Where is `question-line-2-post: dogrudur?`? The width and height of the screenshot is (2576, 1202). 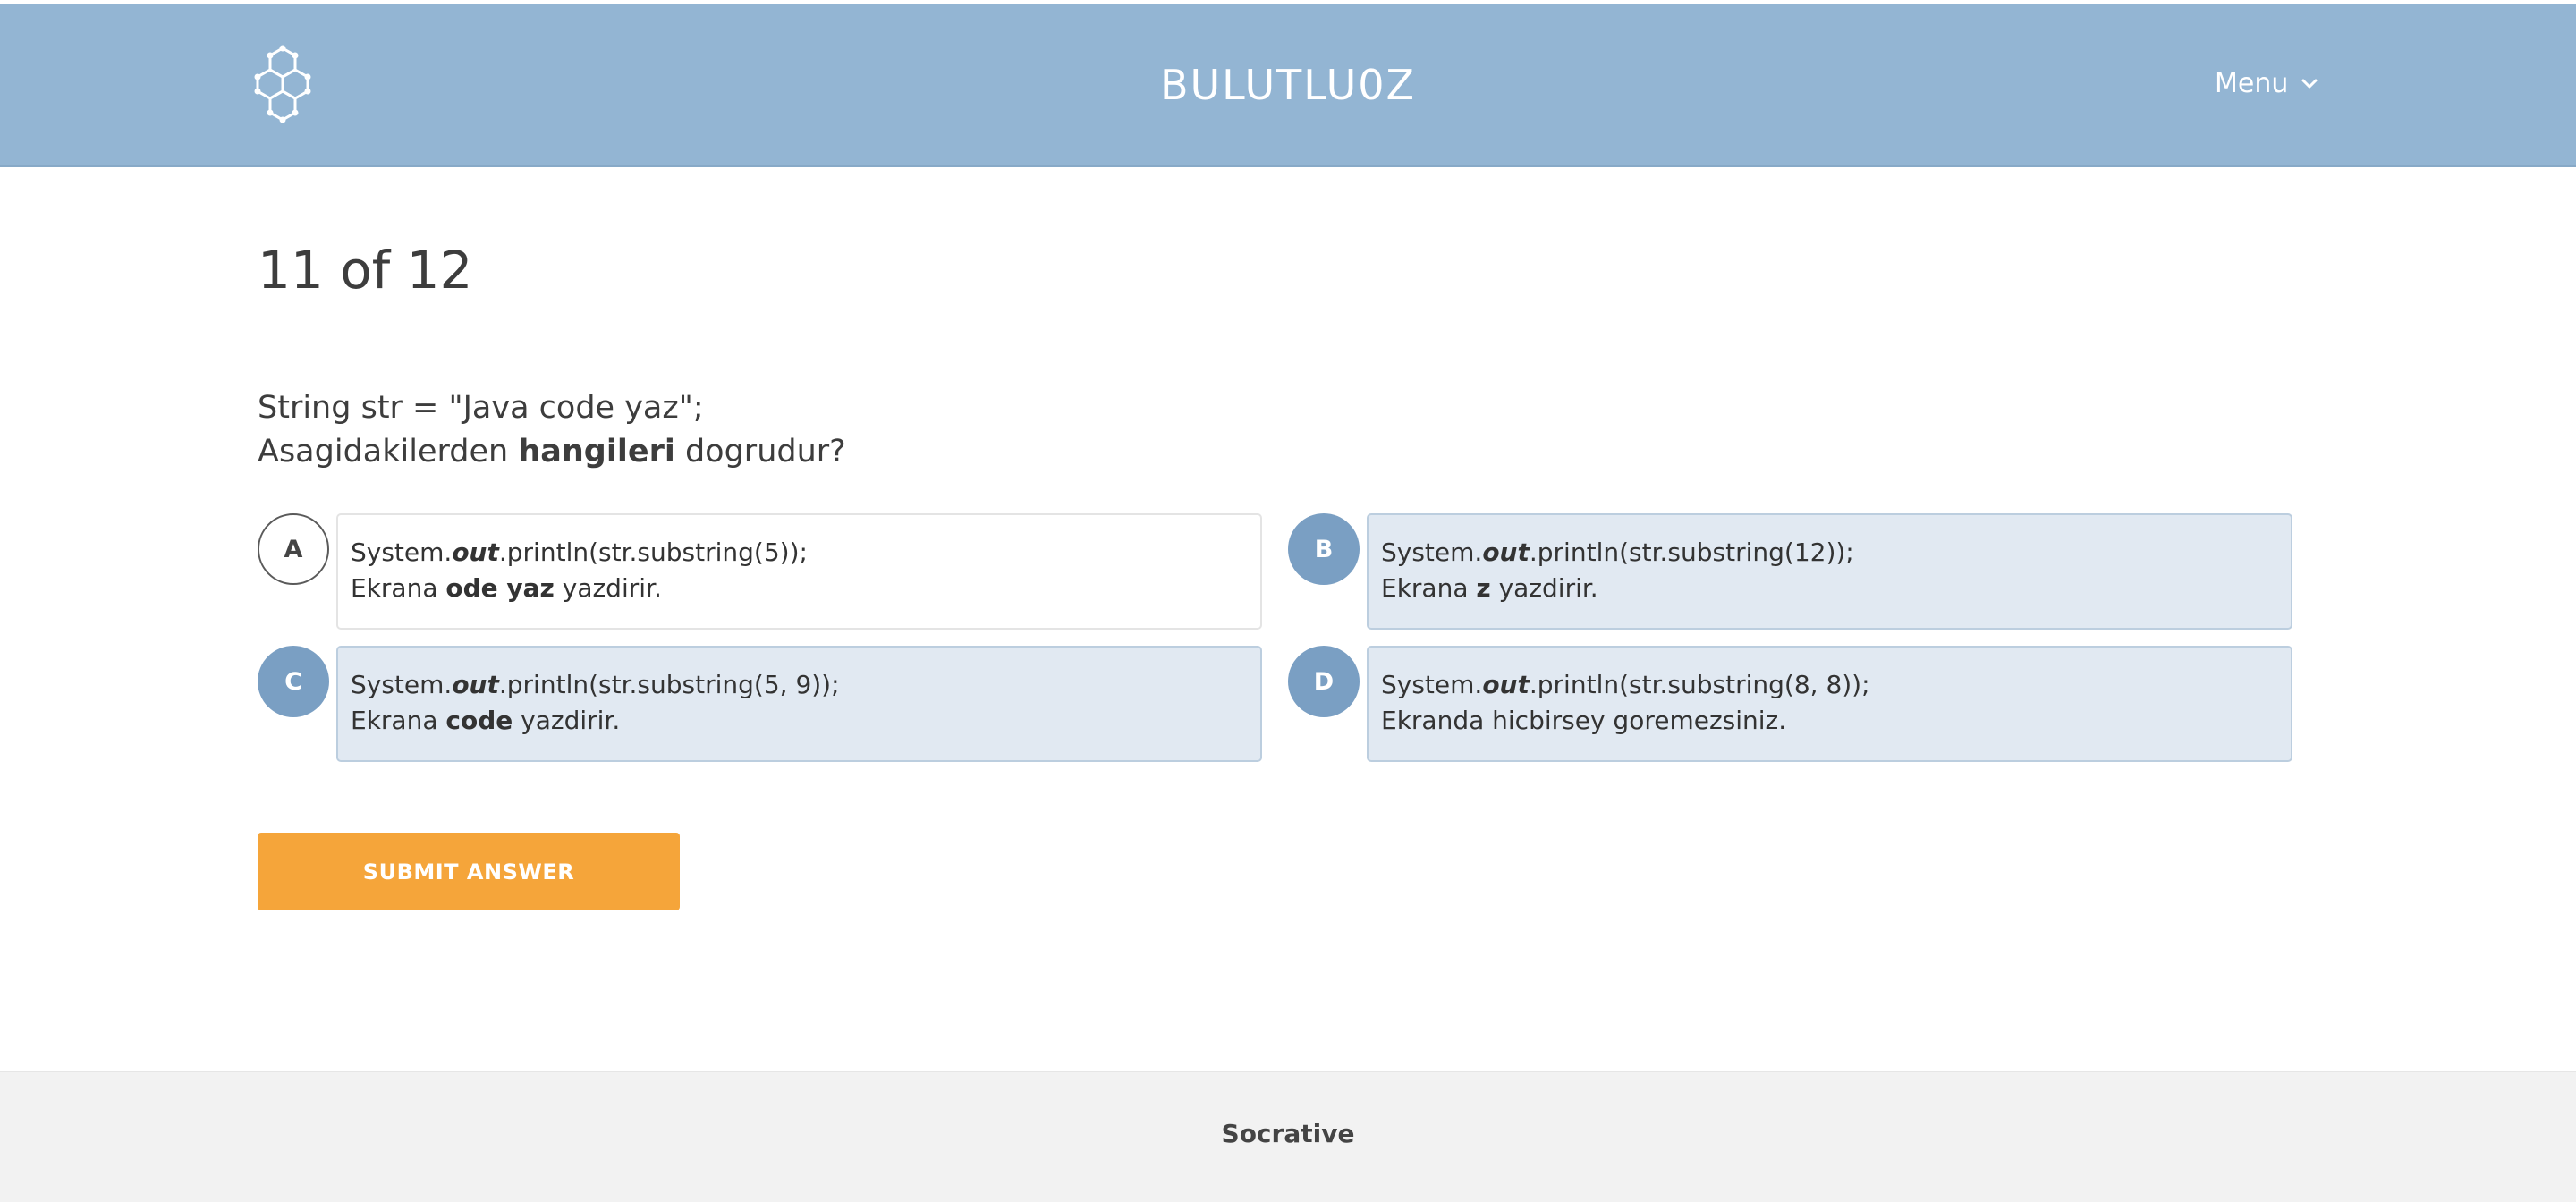 question-line-2-post: dogrudur? is located at coordinates (760, 452).